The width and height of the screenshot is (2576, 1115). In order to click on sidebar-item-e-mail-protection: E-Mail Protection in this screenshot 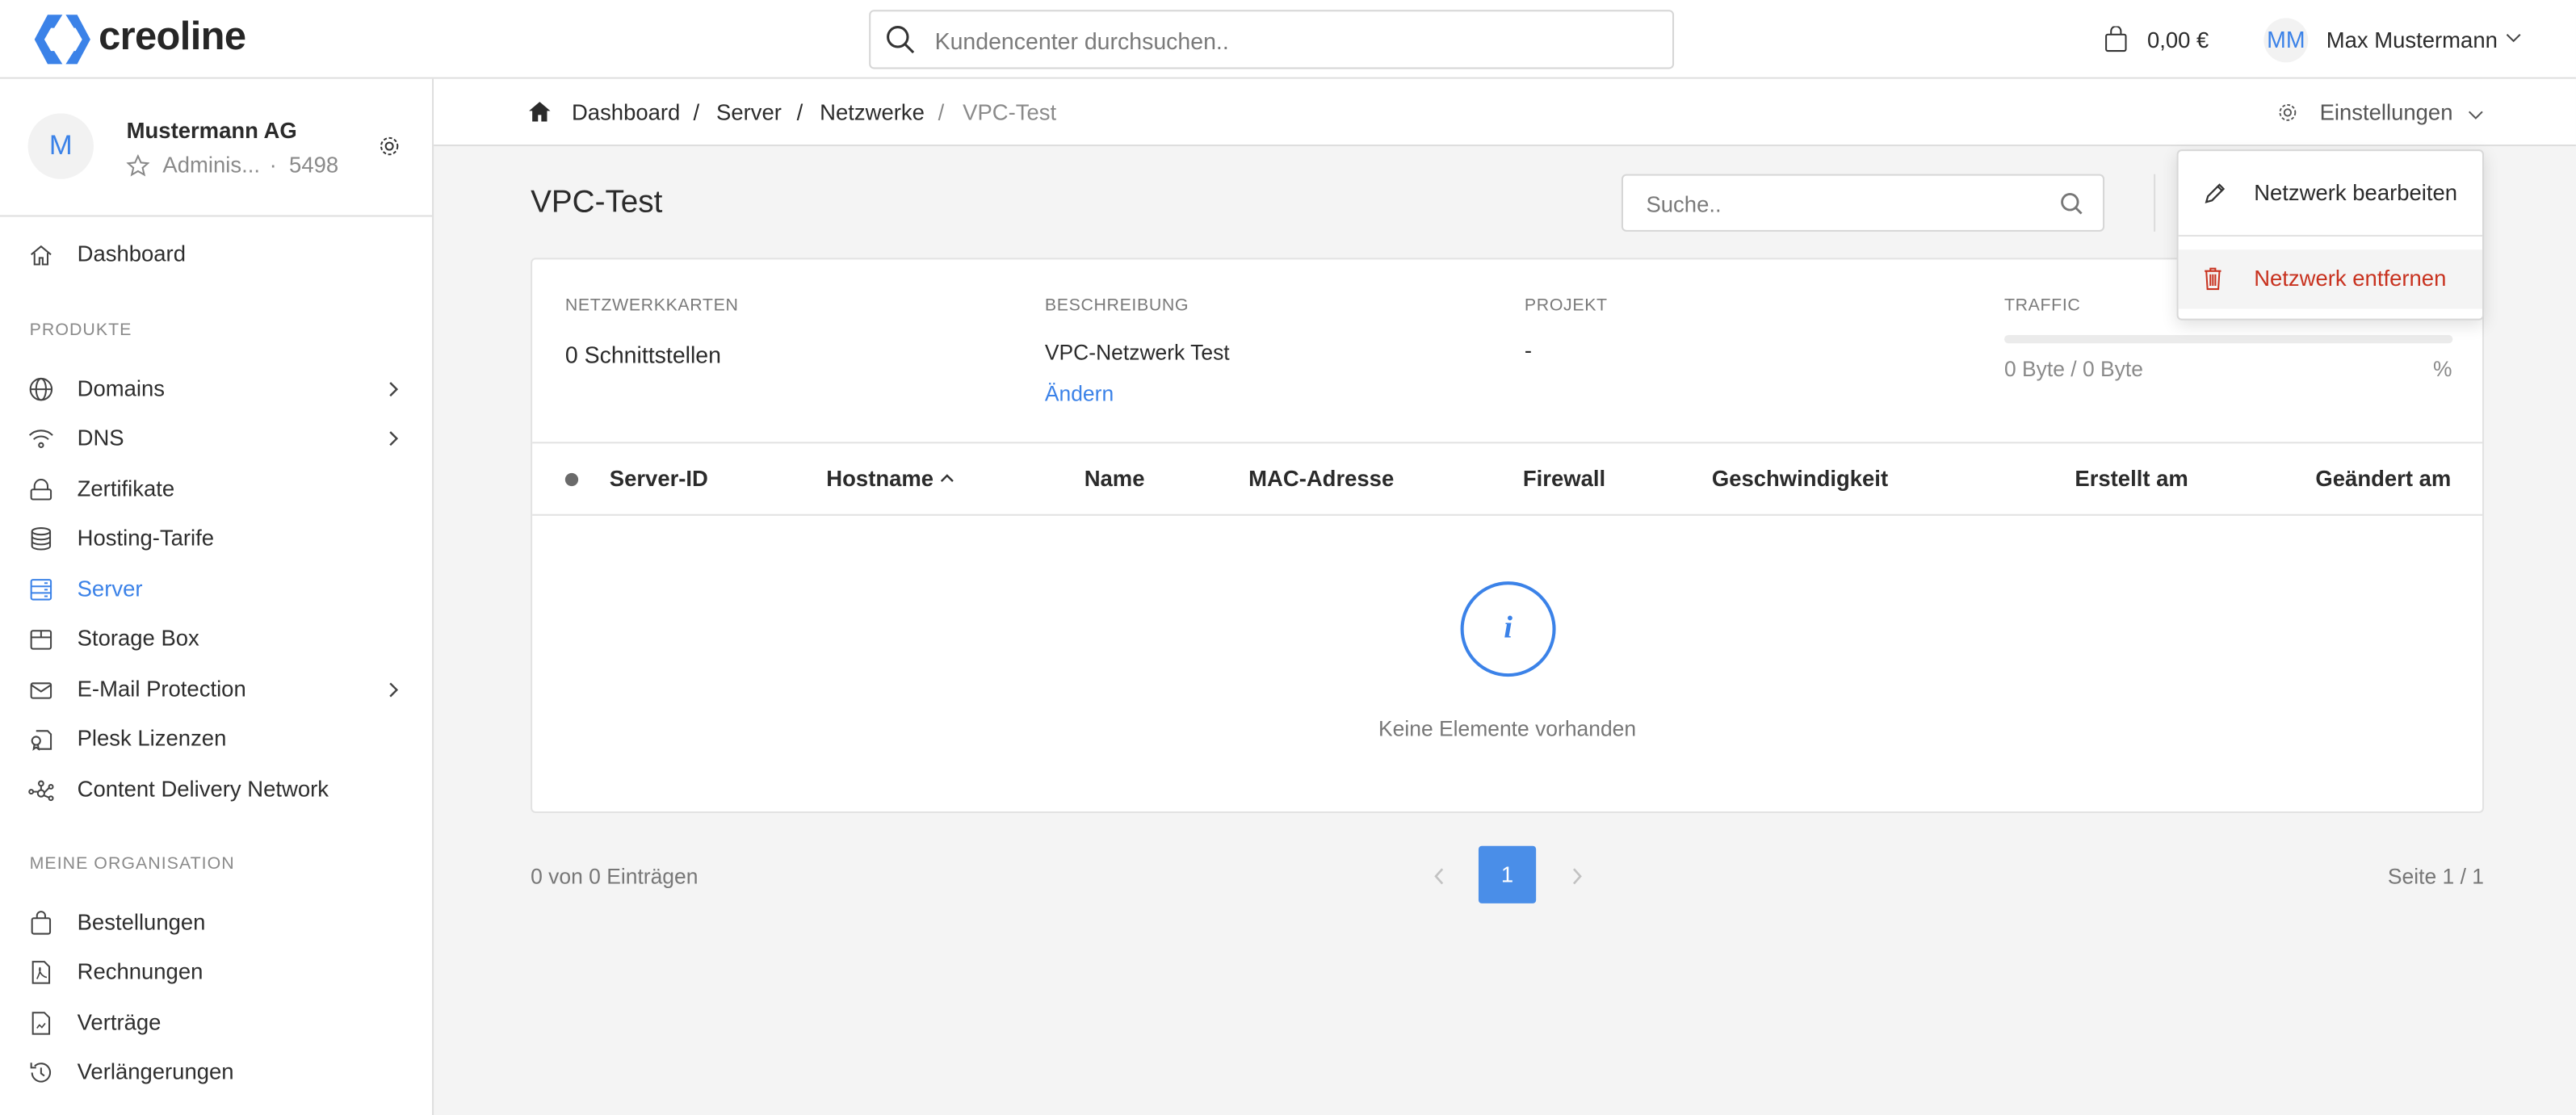, I will do `click(216, 690)`.